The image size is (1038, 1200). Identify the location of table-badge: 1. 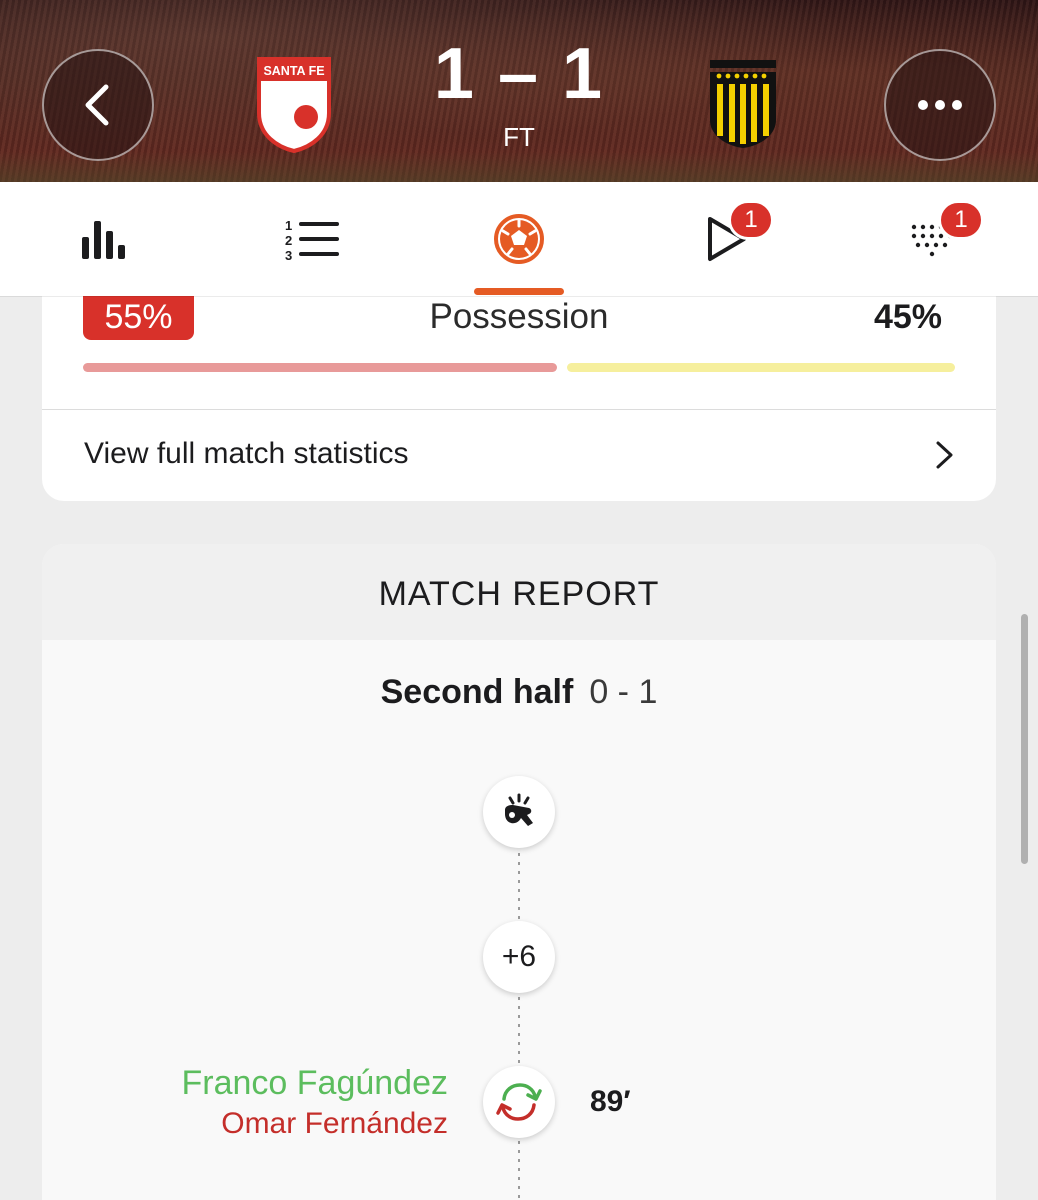
(961, 220).